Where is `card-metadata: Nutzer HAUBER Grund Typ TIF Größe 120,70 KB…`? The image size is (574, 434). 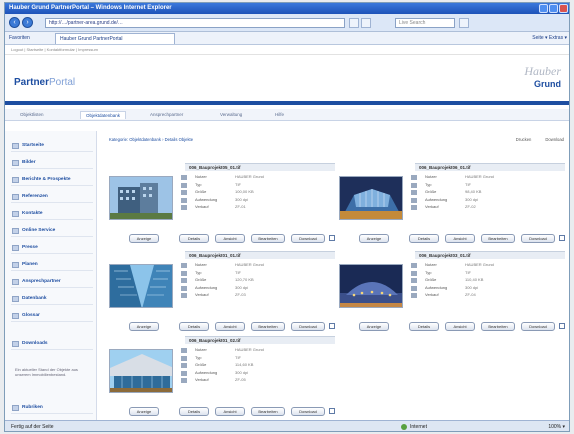 card-metadata: Nutzer HAUBER Grund Typ TIF Größe 120,70 KB… is located at coordinates (256, 281).